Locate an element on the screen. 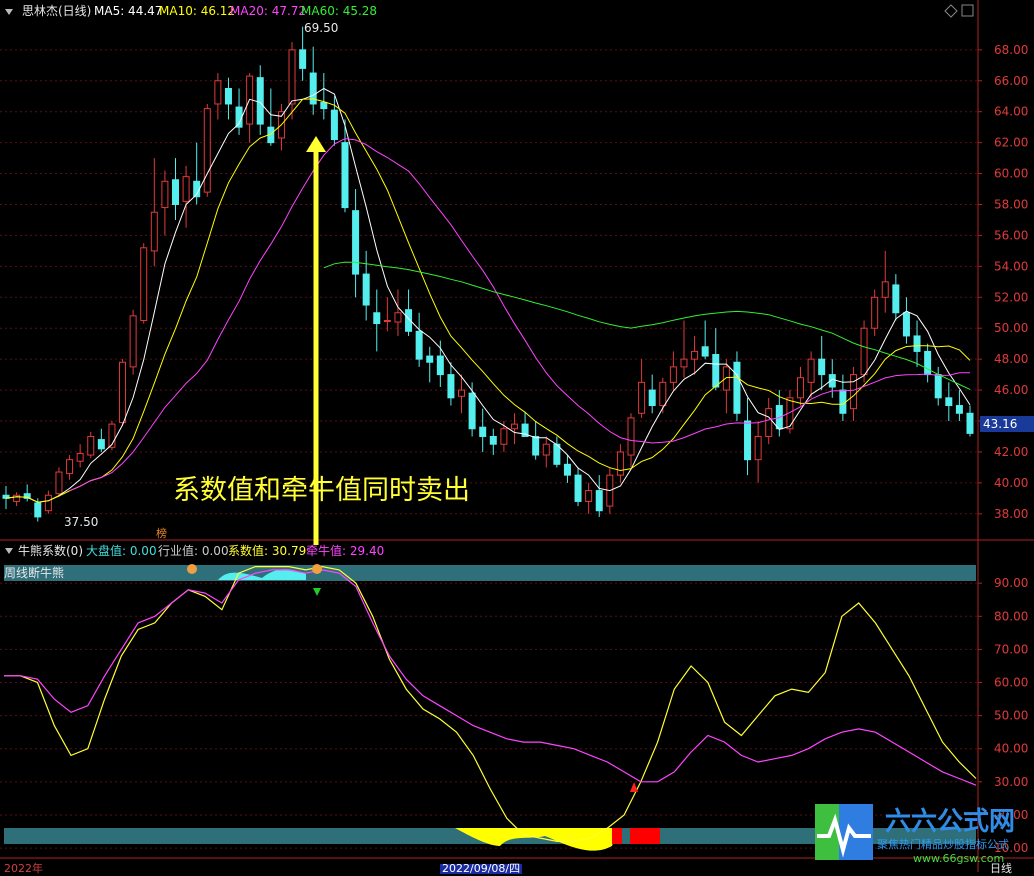  rank-badge: 榜 is located at coordinates (161, 534).